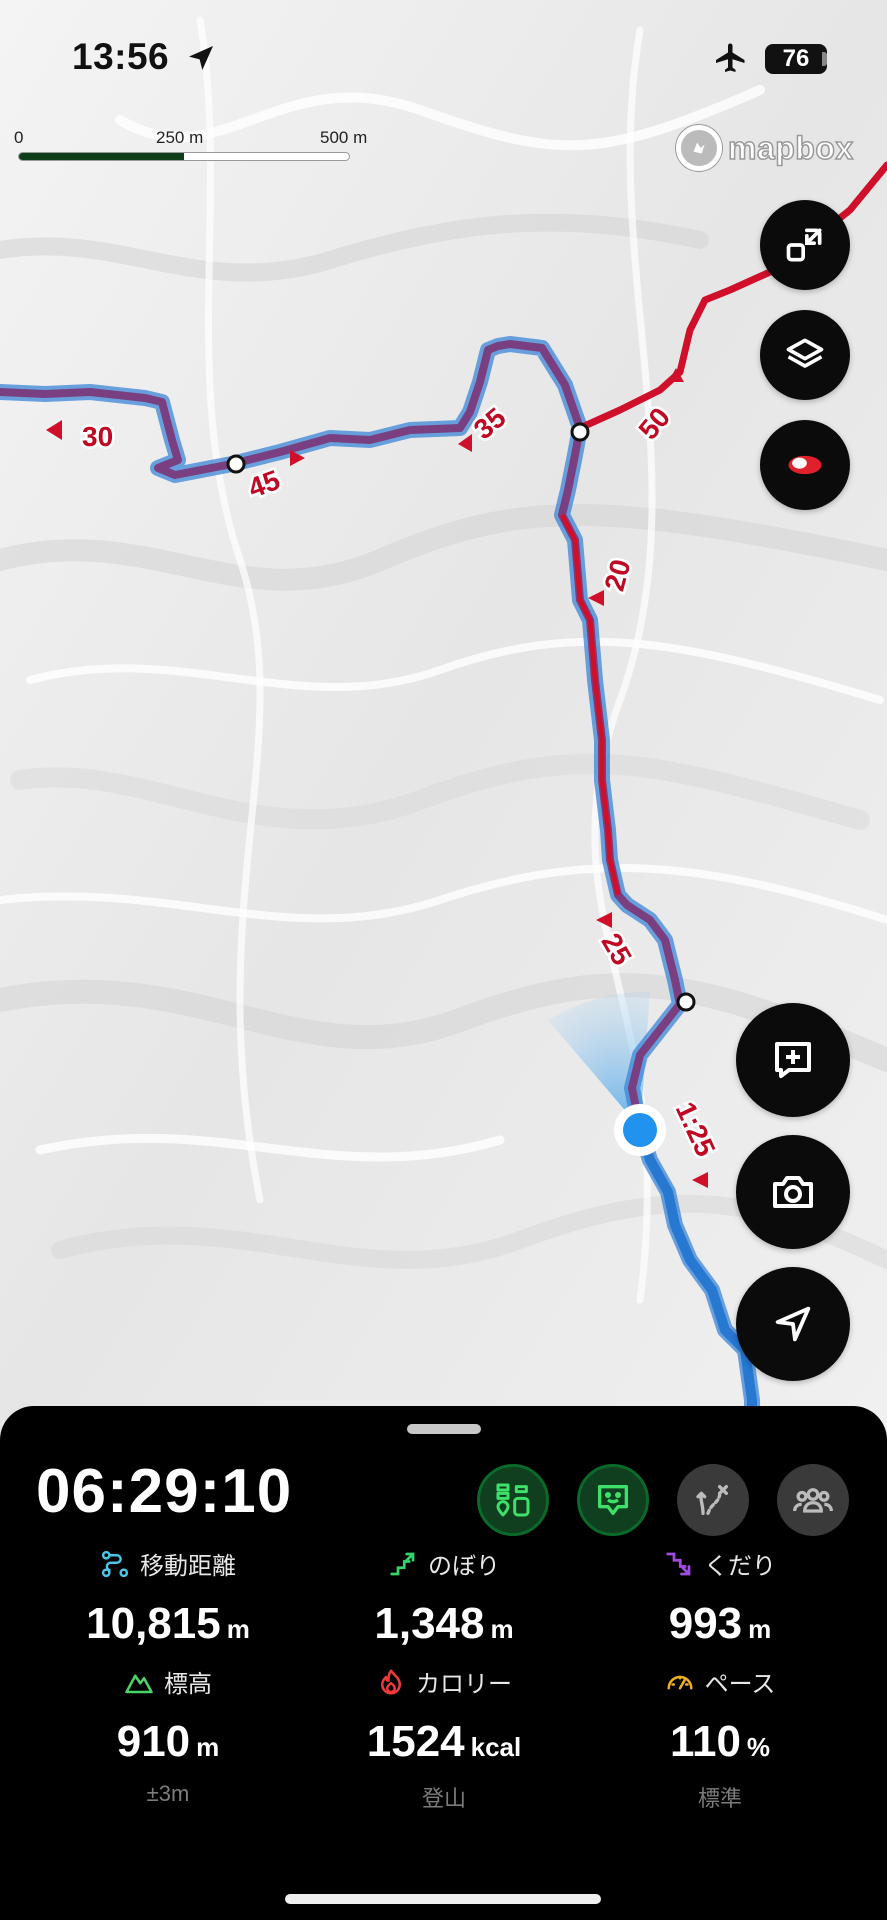 The width and height of the screenshot is (887, 1920). I want to click on descent-icon, so click(678, 1563).